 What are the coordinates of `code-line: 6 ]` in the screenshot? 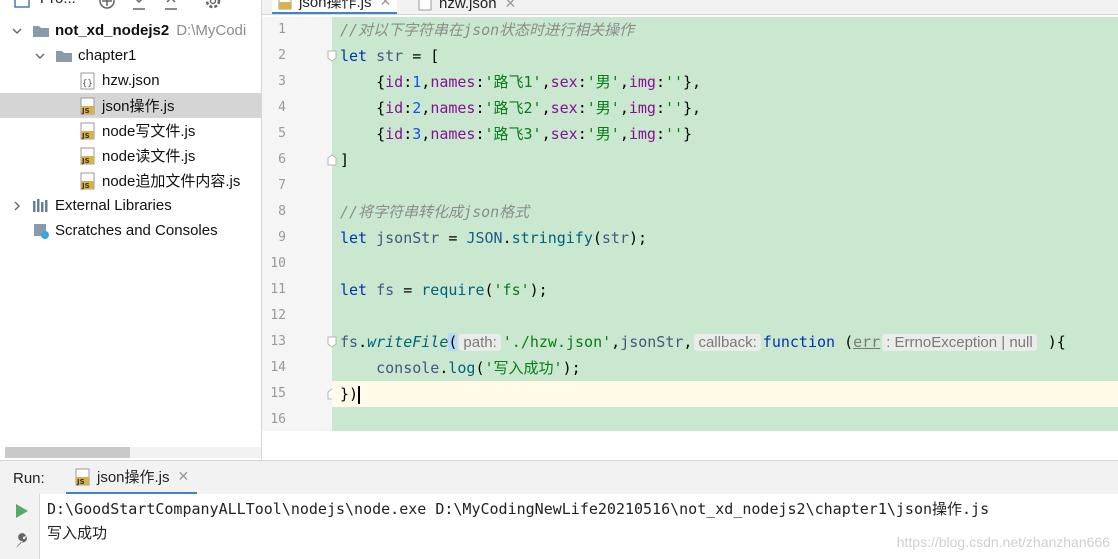 It's located at (690, 160).